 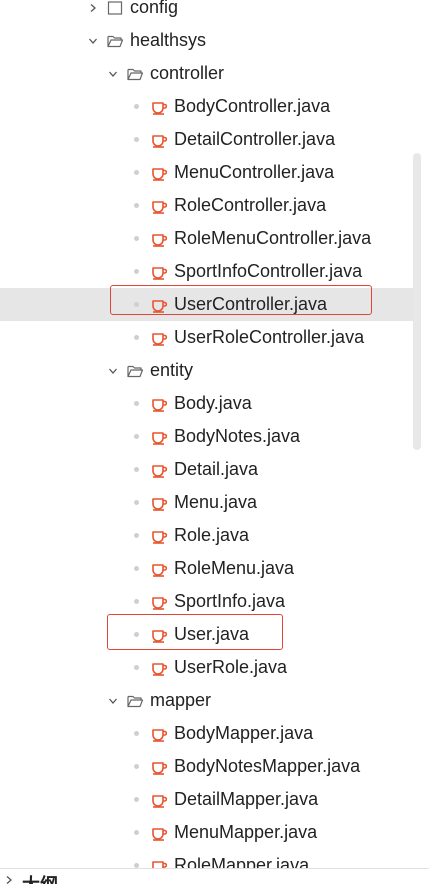 I want to click on tree-item-label: UserRole.java, so click(x=231, y=667).